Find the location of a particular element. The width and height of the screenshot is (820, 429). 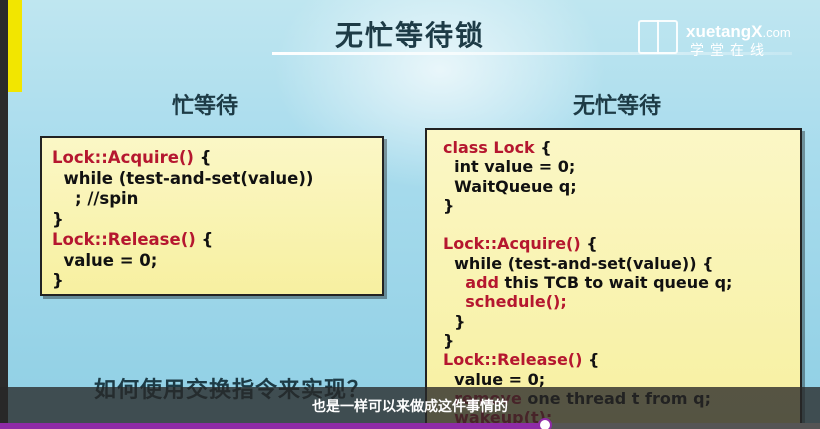

code-line: while (test-and-set(value)) { is located at coordinates (621, 263).